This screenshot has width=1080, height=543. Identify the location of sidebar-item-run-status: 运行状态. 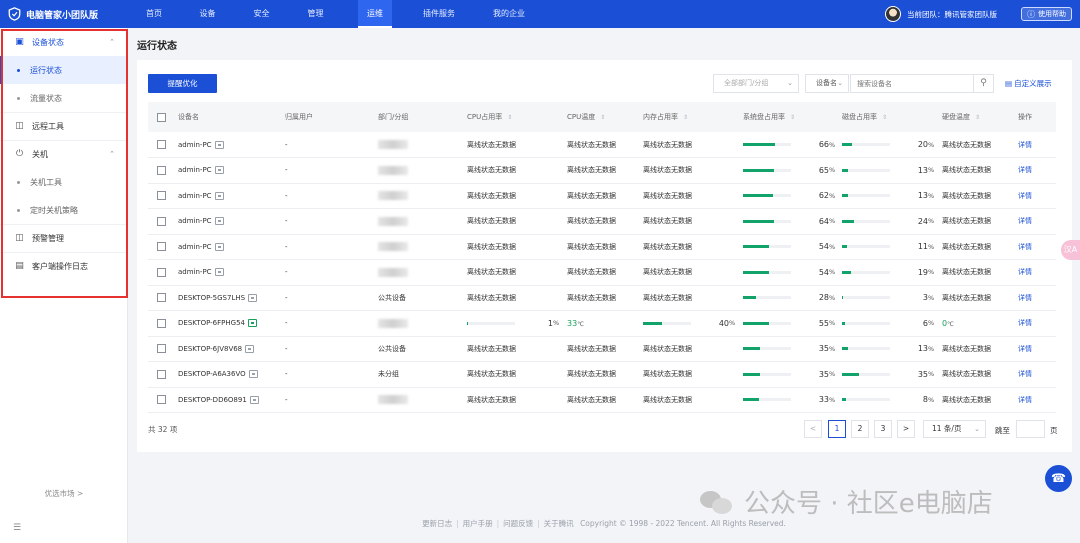
(63, 70).